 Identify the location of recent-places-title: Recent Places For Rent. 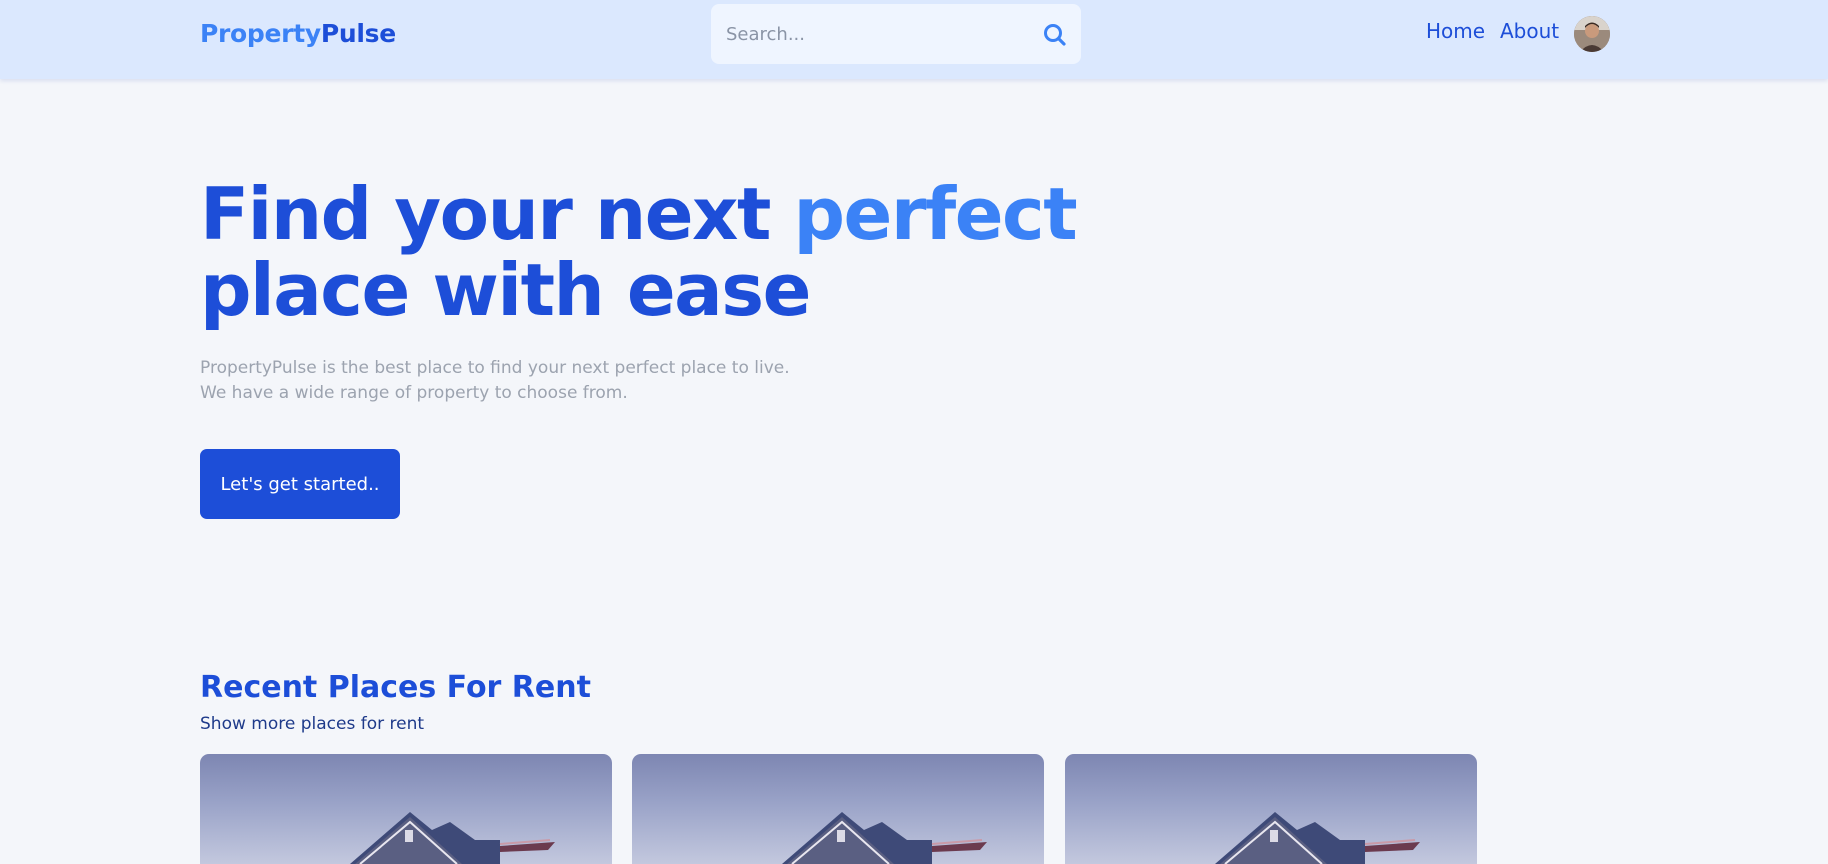
(395, 687).